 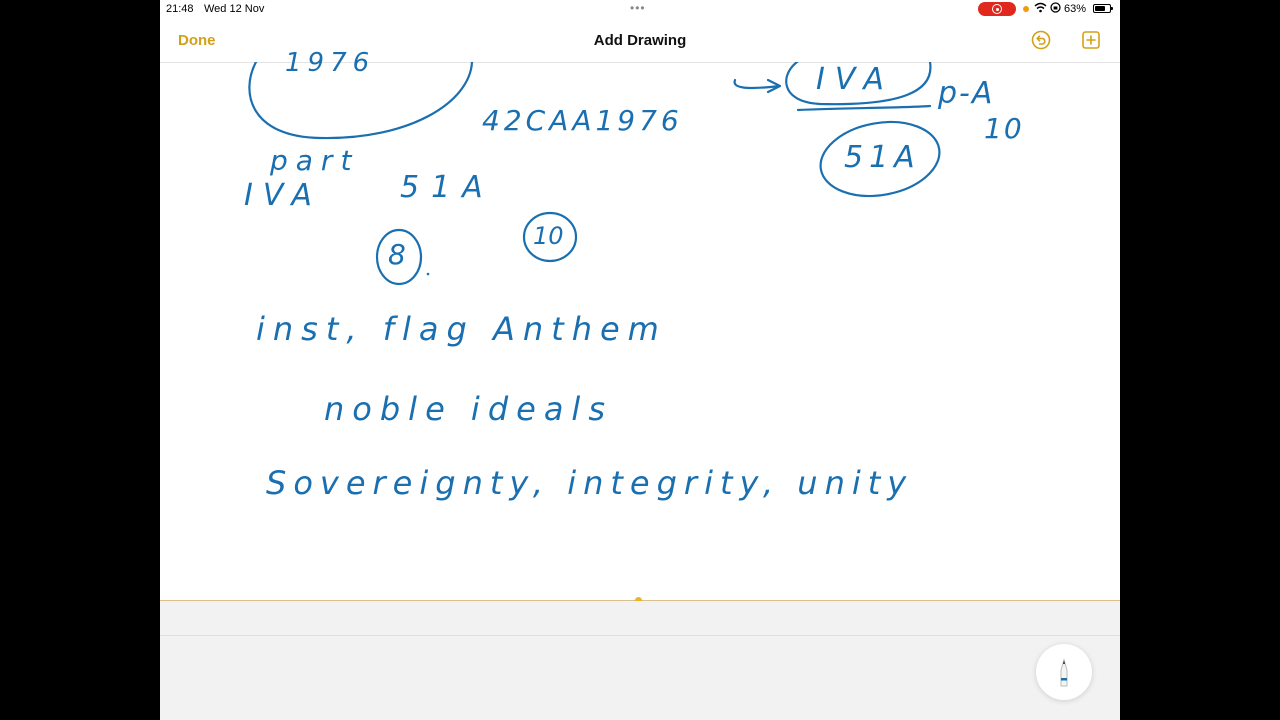 I want to click on ink-text-line-sovereignty: Sovereignty, integrity, unity, so click(x=590, y=483).